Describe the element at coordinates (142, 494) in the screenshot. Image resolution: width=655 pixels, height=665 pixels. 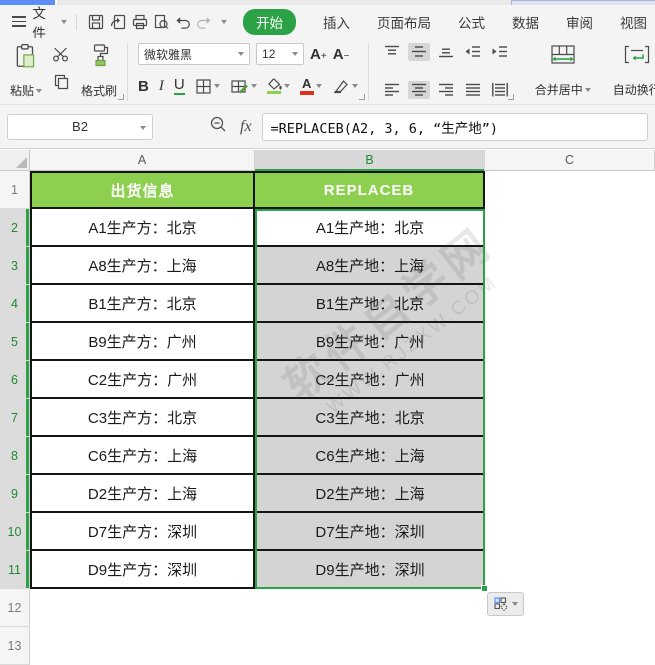
I see `cell-A9: D2生产方：上海` at that location.